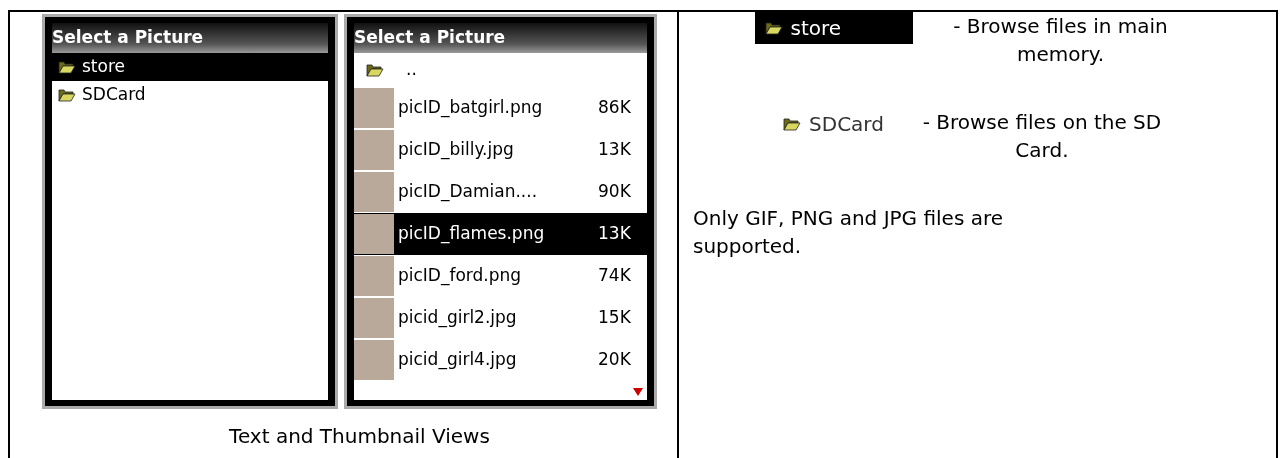 The height and width of the screenshot is (458, 1286). What do you see at coordinates (614, 276) in the screenshot?
I see `file-size: 74K` at bounding box center [614, 276].